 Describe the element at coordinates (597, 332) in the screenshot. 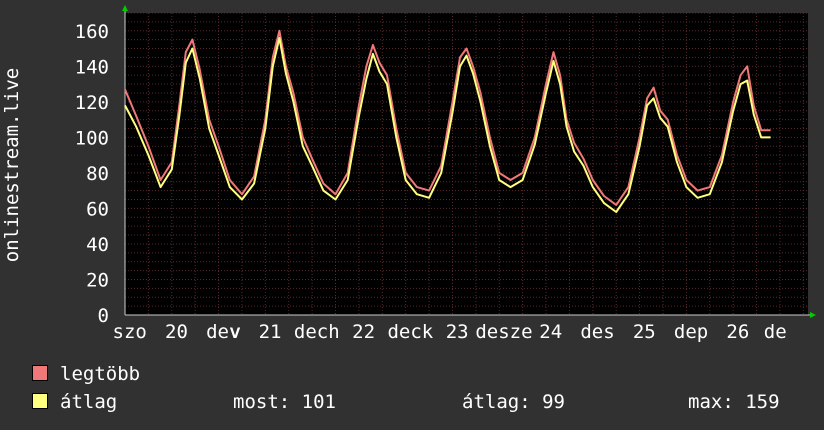

I see `x-tick-label: des` at that location.